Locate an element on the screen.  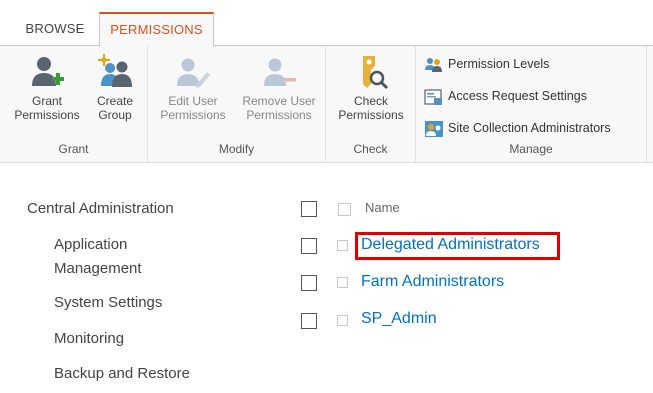
site-collection-administrators-button: Site Collection Administrators is located at coordinates (517, 128).